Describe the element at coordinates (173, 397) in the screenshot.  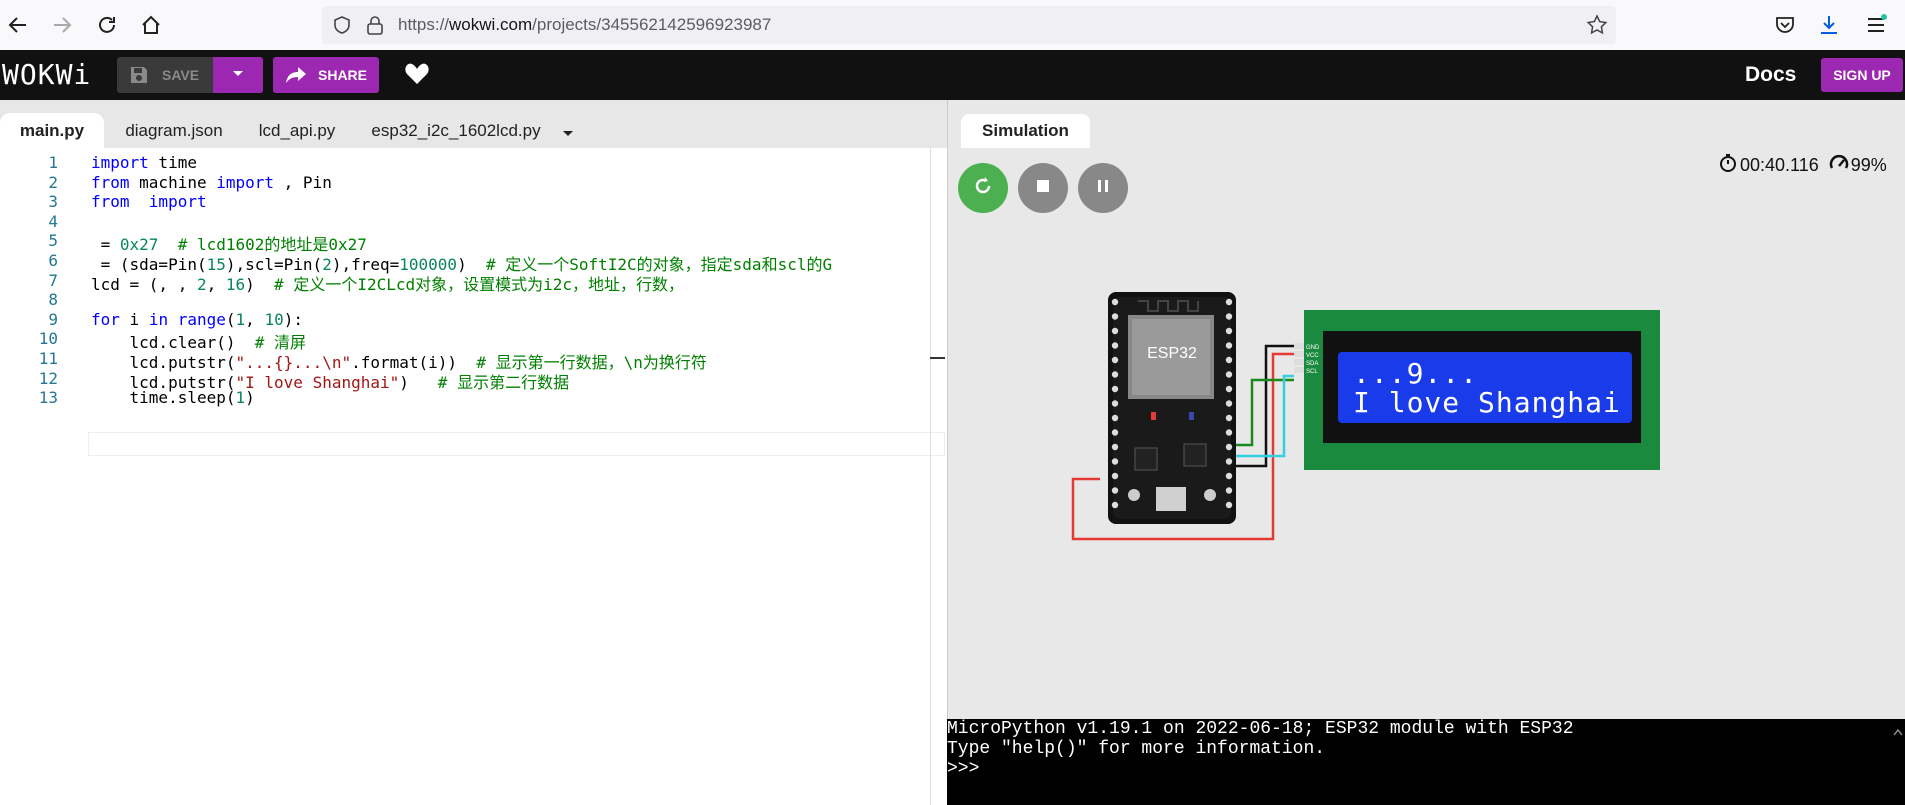
I see `code-text: time.sleep(1)` at that location.